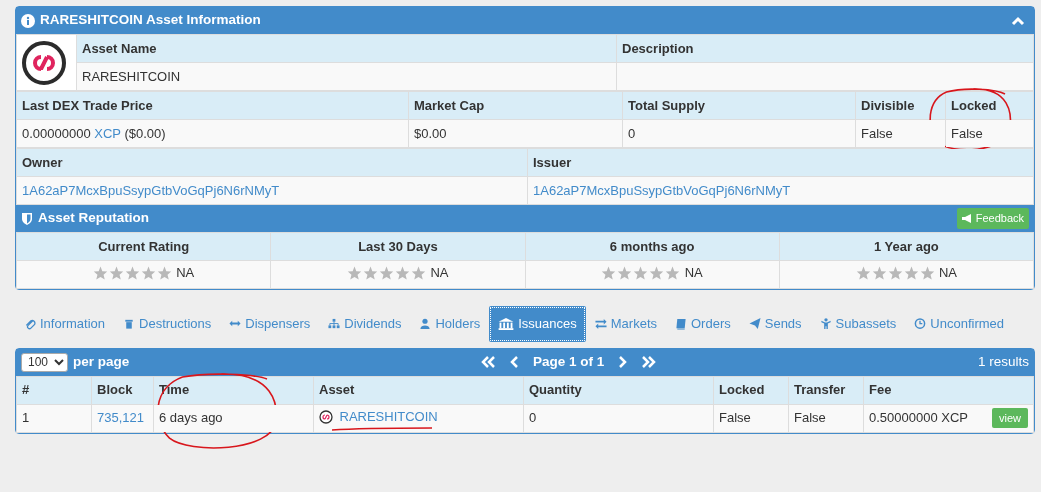 This screenshot has width=1041, height=492. Describe the element at coordinates (167, 324) in the screenshot. I see `tab: Destructions` at that location.